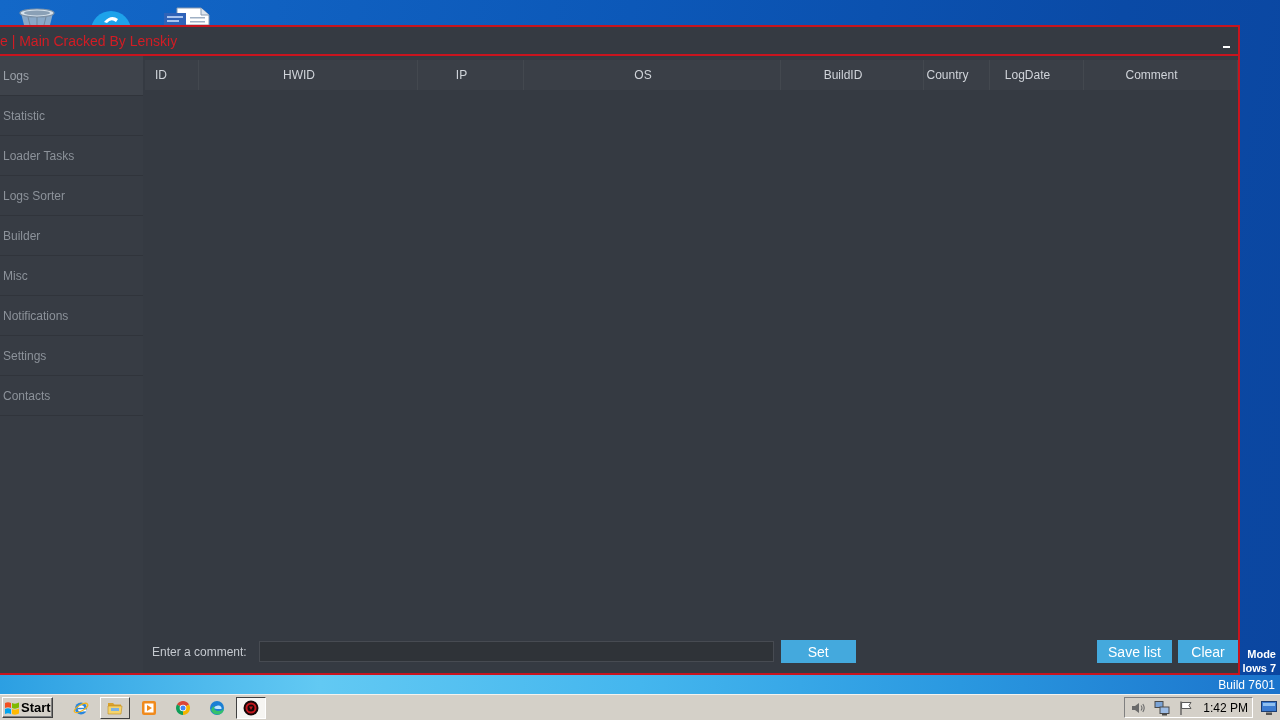 This screenshot has width=1280, height=720. What do you see at coordinates (1162, 707) in the screenshot?
I see `network-icon` at bounding box center [1162, 707].